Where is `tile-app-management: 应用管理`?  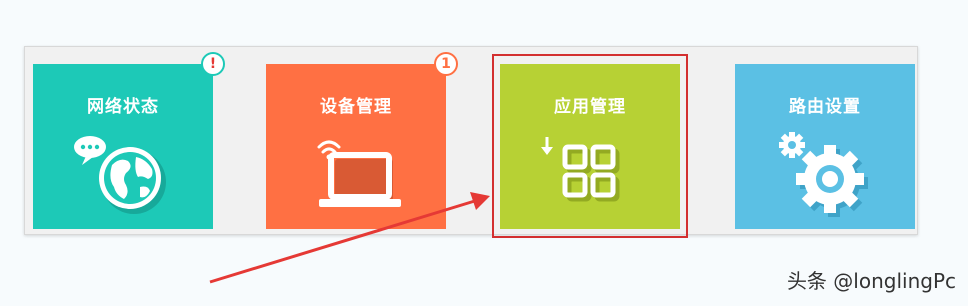
tile-app-management: 应用管理 is located at coordinates (590, 146).